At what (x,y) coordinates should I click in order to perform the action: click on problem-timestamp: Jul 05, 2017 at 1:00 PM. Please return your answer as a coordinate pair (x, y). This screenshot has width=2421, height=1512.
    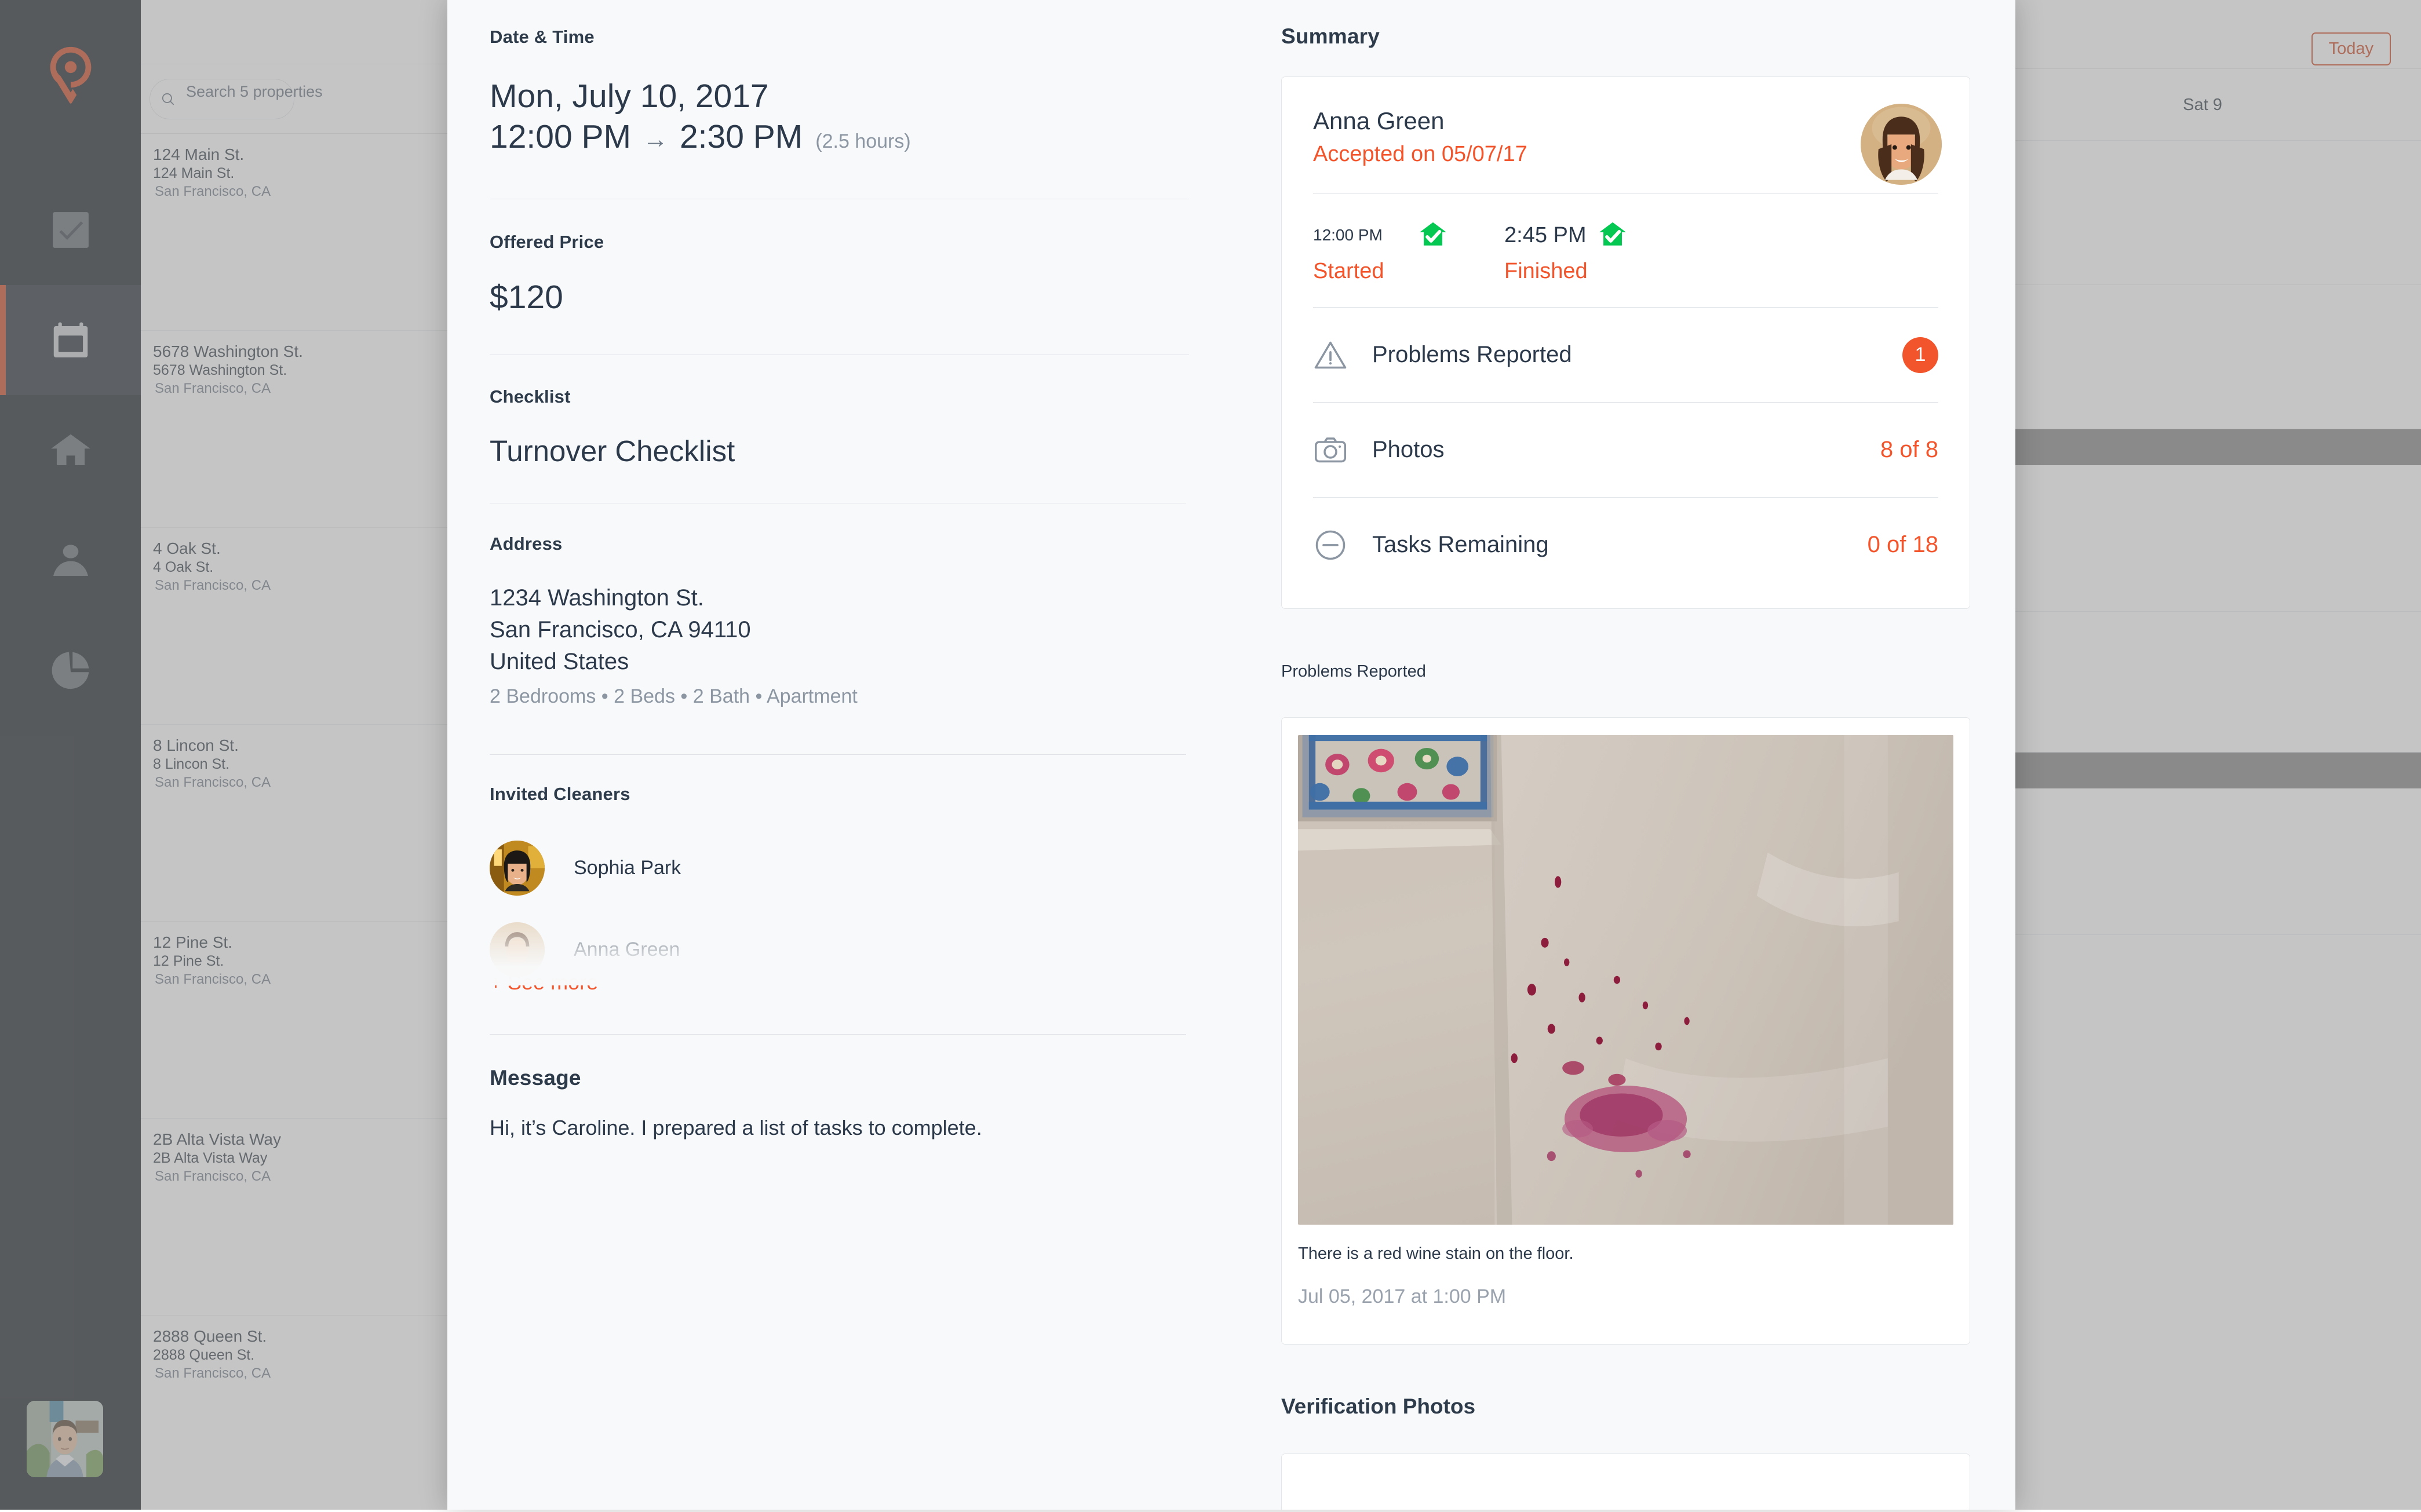
    Looking at the image, I should click on (1625, 1296).